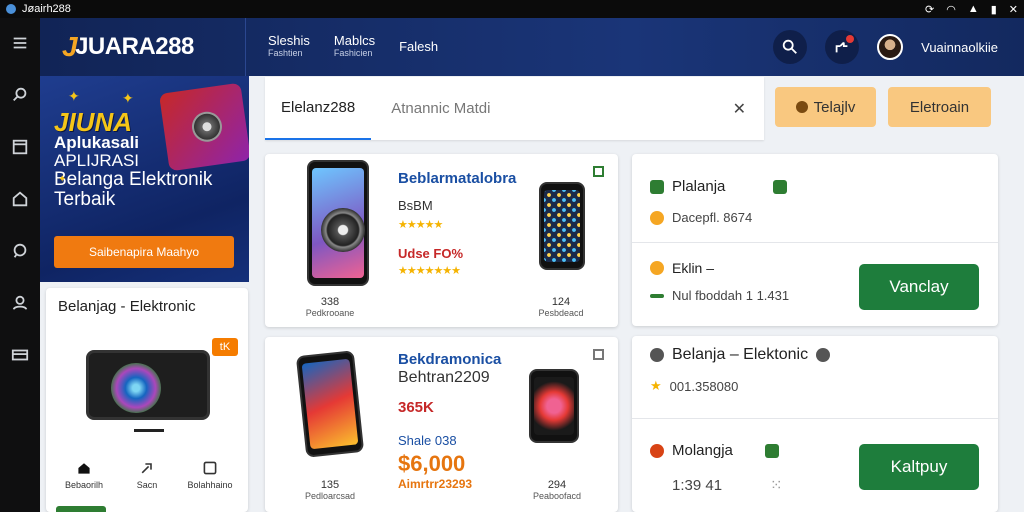 This screenshot has width=1024, height=512. Describe the element at coordinates (704, 386) in the screenshot. I see `info-row-text: 001.358080` at that location.